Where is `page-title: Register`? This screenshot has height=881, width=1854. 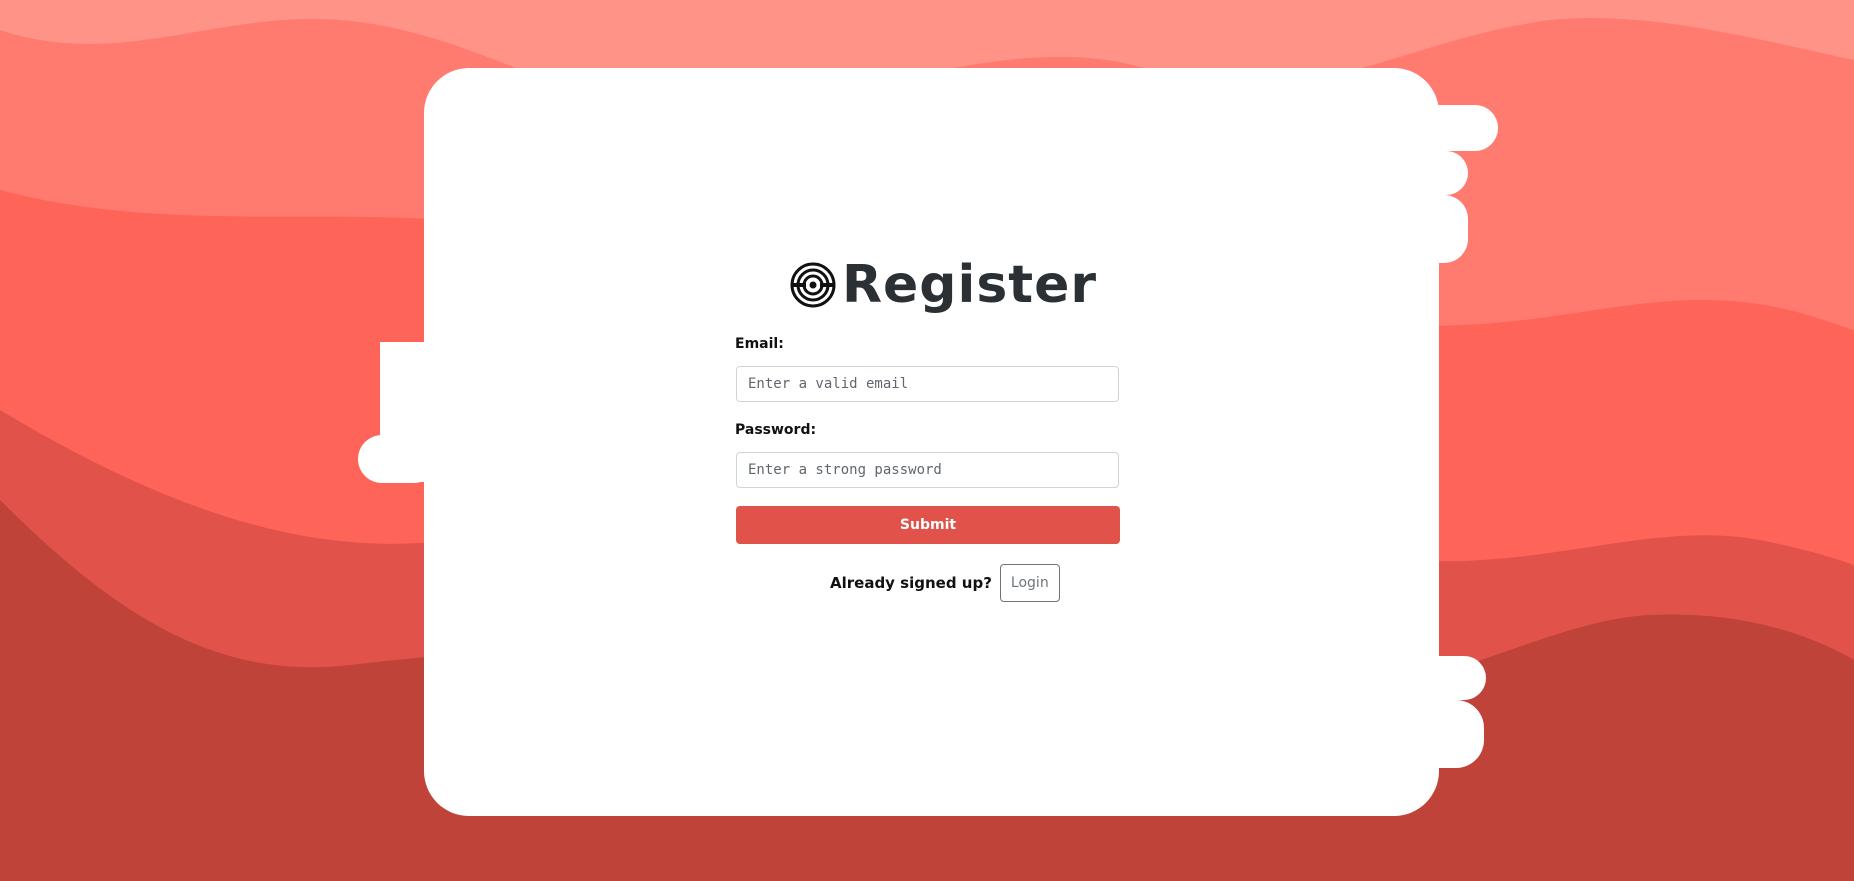
page-title: Register is located at coordinates (970, 285).